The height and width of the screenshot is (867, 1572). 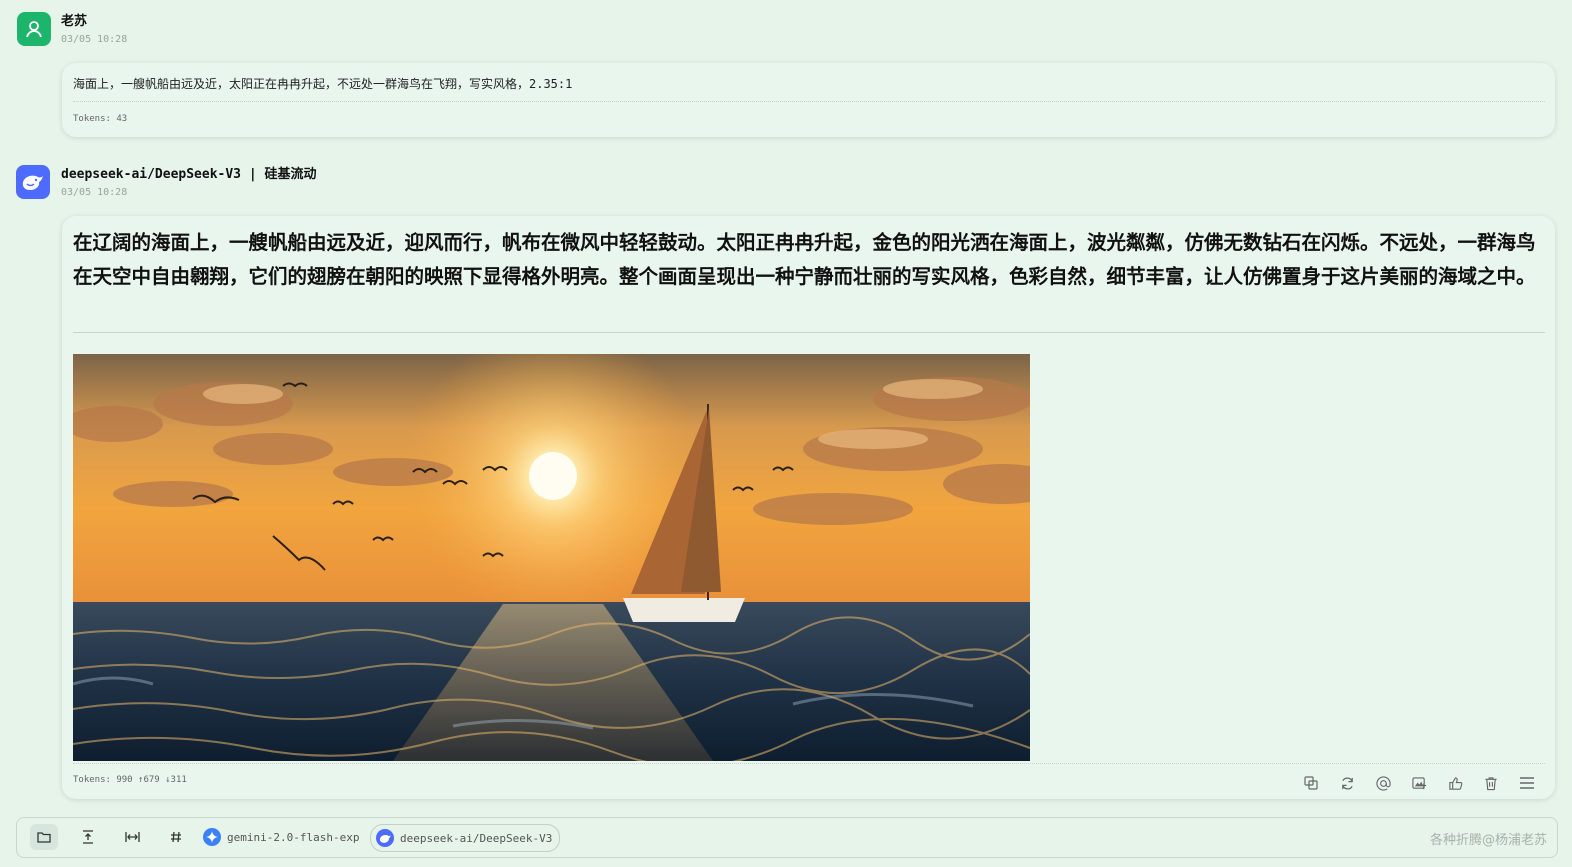 I want to click on bot-token-count: Tokens: 990 ↑679 ↓311, so click(x=130, y=780).